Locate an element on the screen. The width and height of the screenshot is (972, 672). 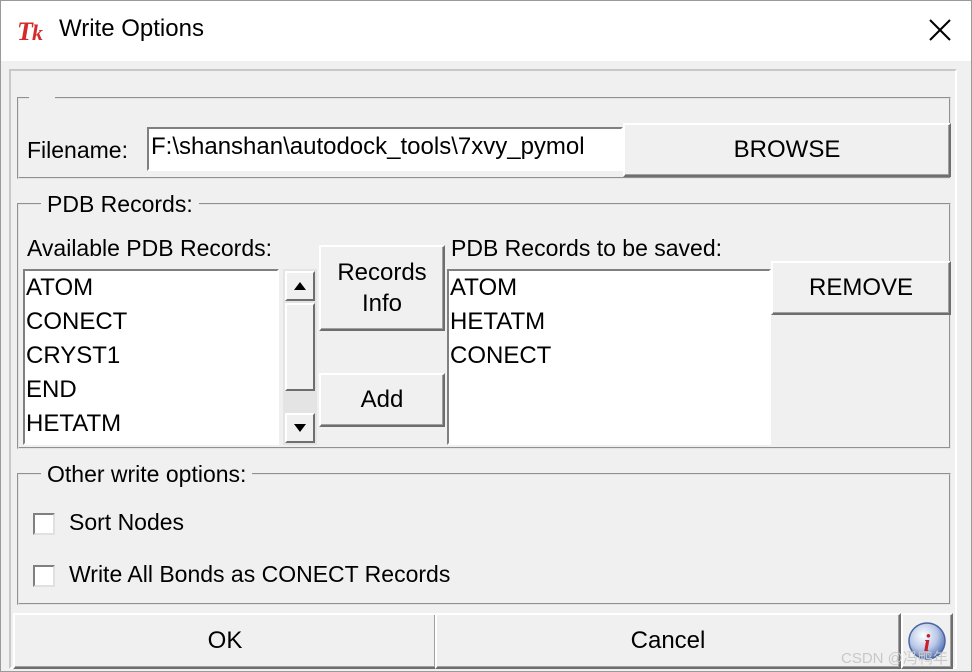
scroll-up-button is located at coordinates (300, 286).